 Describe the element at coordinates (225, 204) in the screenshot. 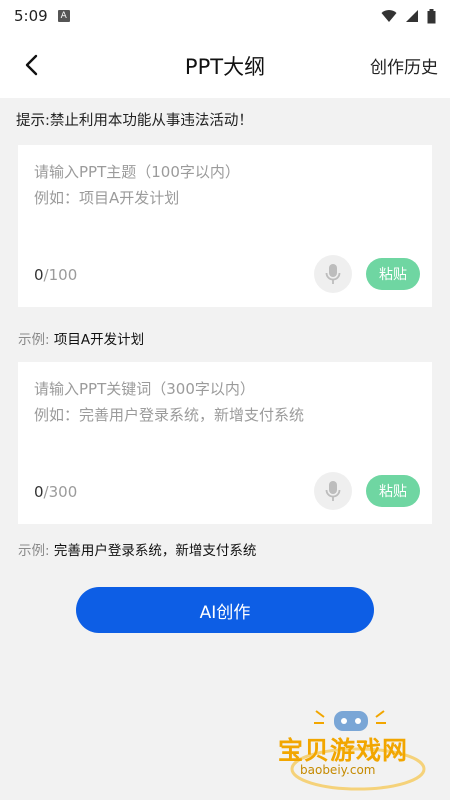

I see `topic-input` at that location.